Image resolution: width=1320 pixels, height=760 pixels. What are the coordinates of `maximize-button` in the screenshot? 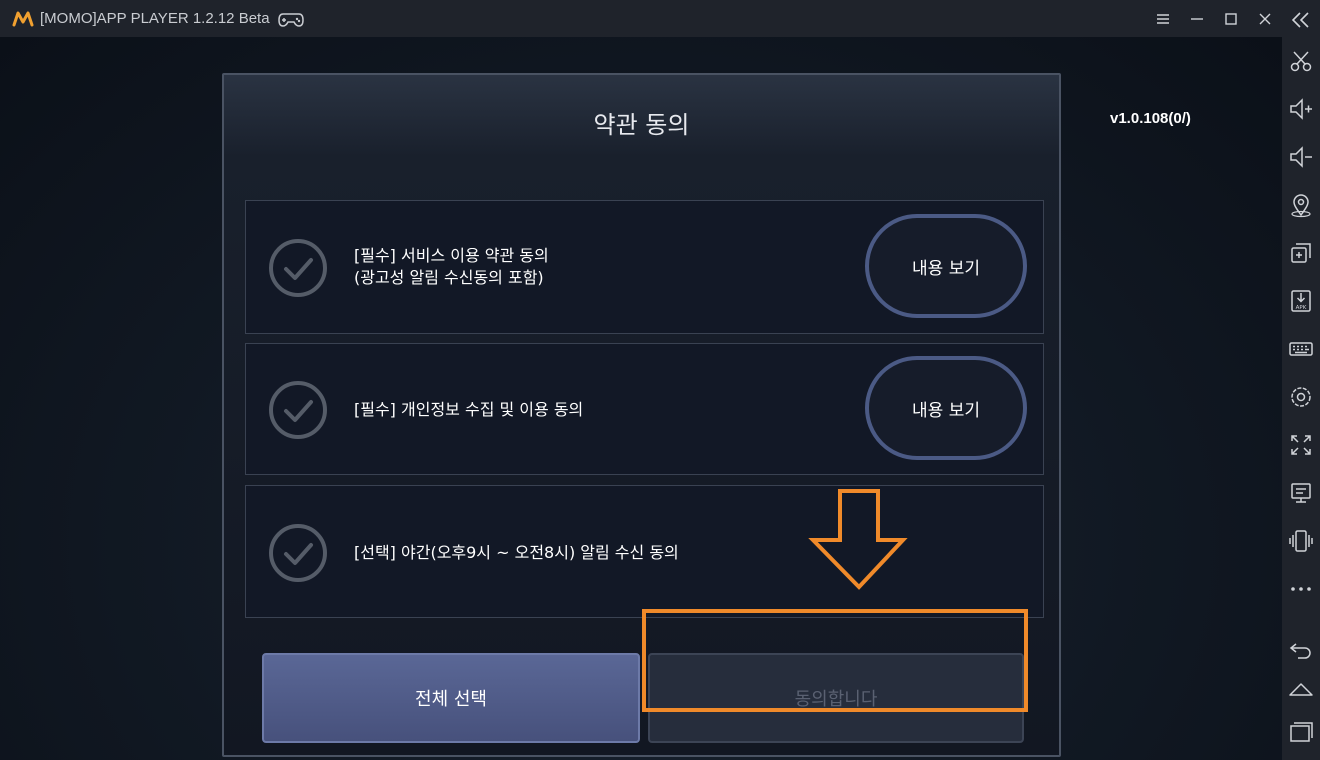 It's located at (1231, 18).